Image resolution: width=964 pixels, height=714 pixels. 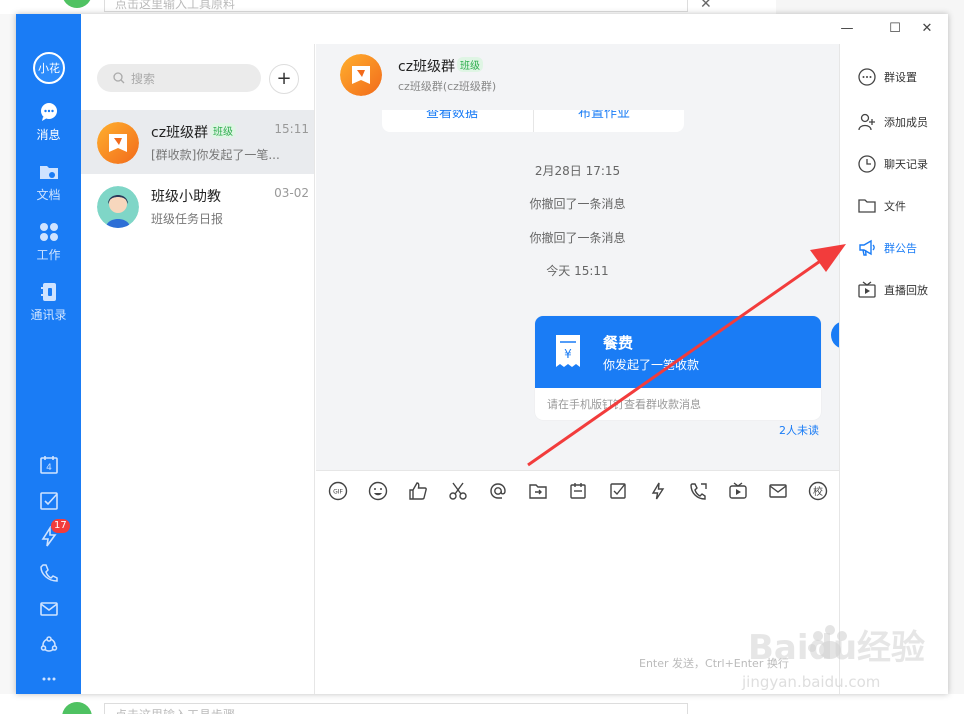 What do you see at coordinates (396, 708) in the screenshot?
I see `background-input-bottom: 点击这里输入工具步骤` at bounding box center [396, 708].